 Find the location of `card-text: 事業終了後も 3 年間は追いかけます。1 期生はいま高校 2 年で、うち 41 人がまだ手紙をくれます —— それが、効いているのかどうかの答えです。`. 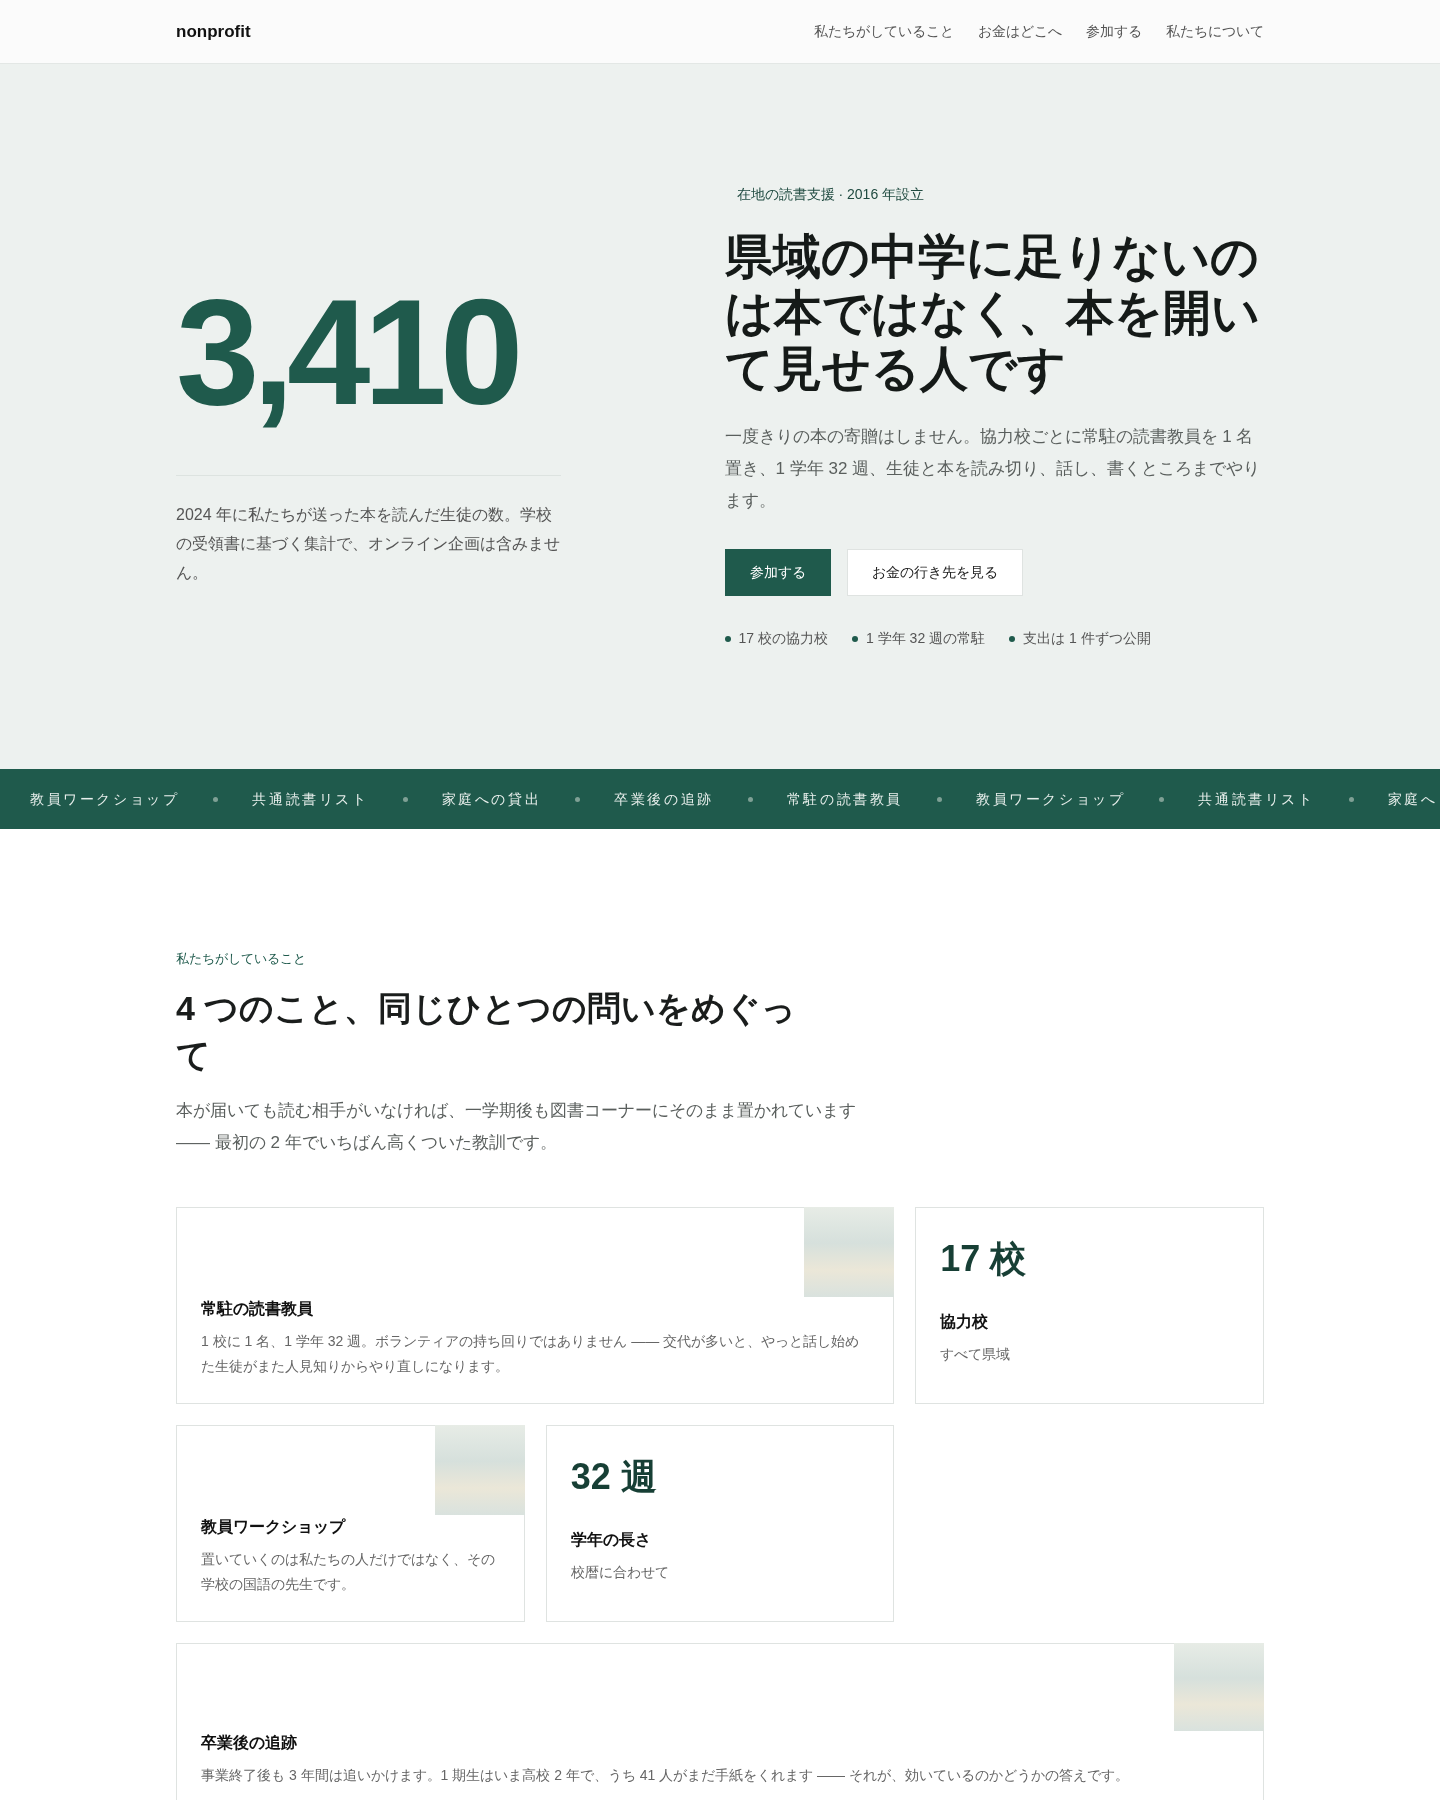

card-text: 事業終了後も 3 年間は追いかけます。1 期生はいま高校 2 年で、うち 41 人がまだ手紙をくれます —— それが、効いているのかどうかの答えです。 is located at coordinates (665, 1775).